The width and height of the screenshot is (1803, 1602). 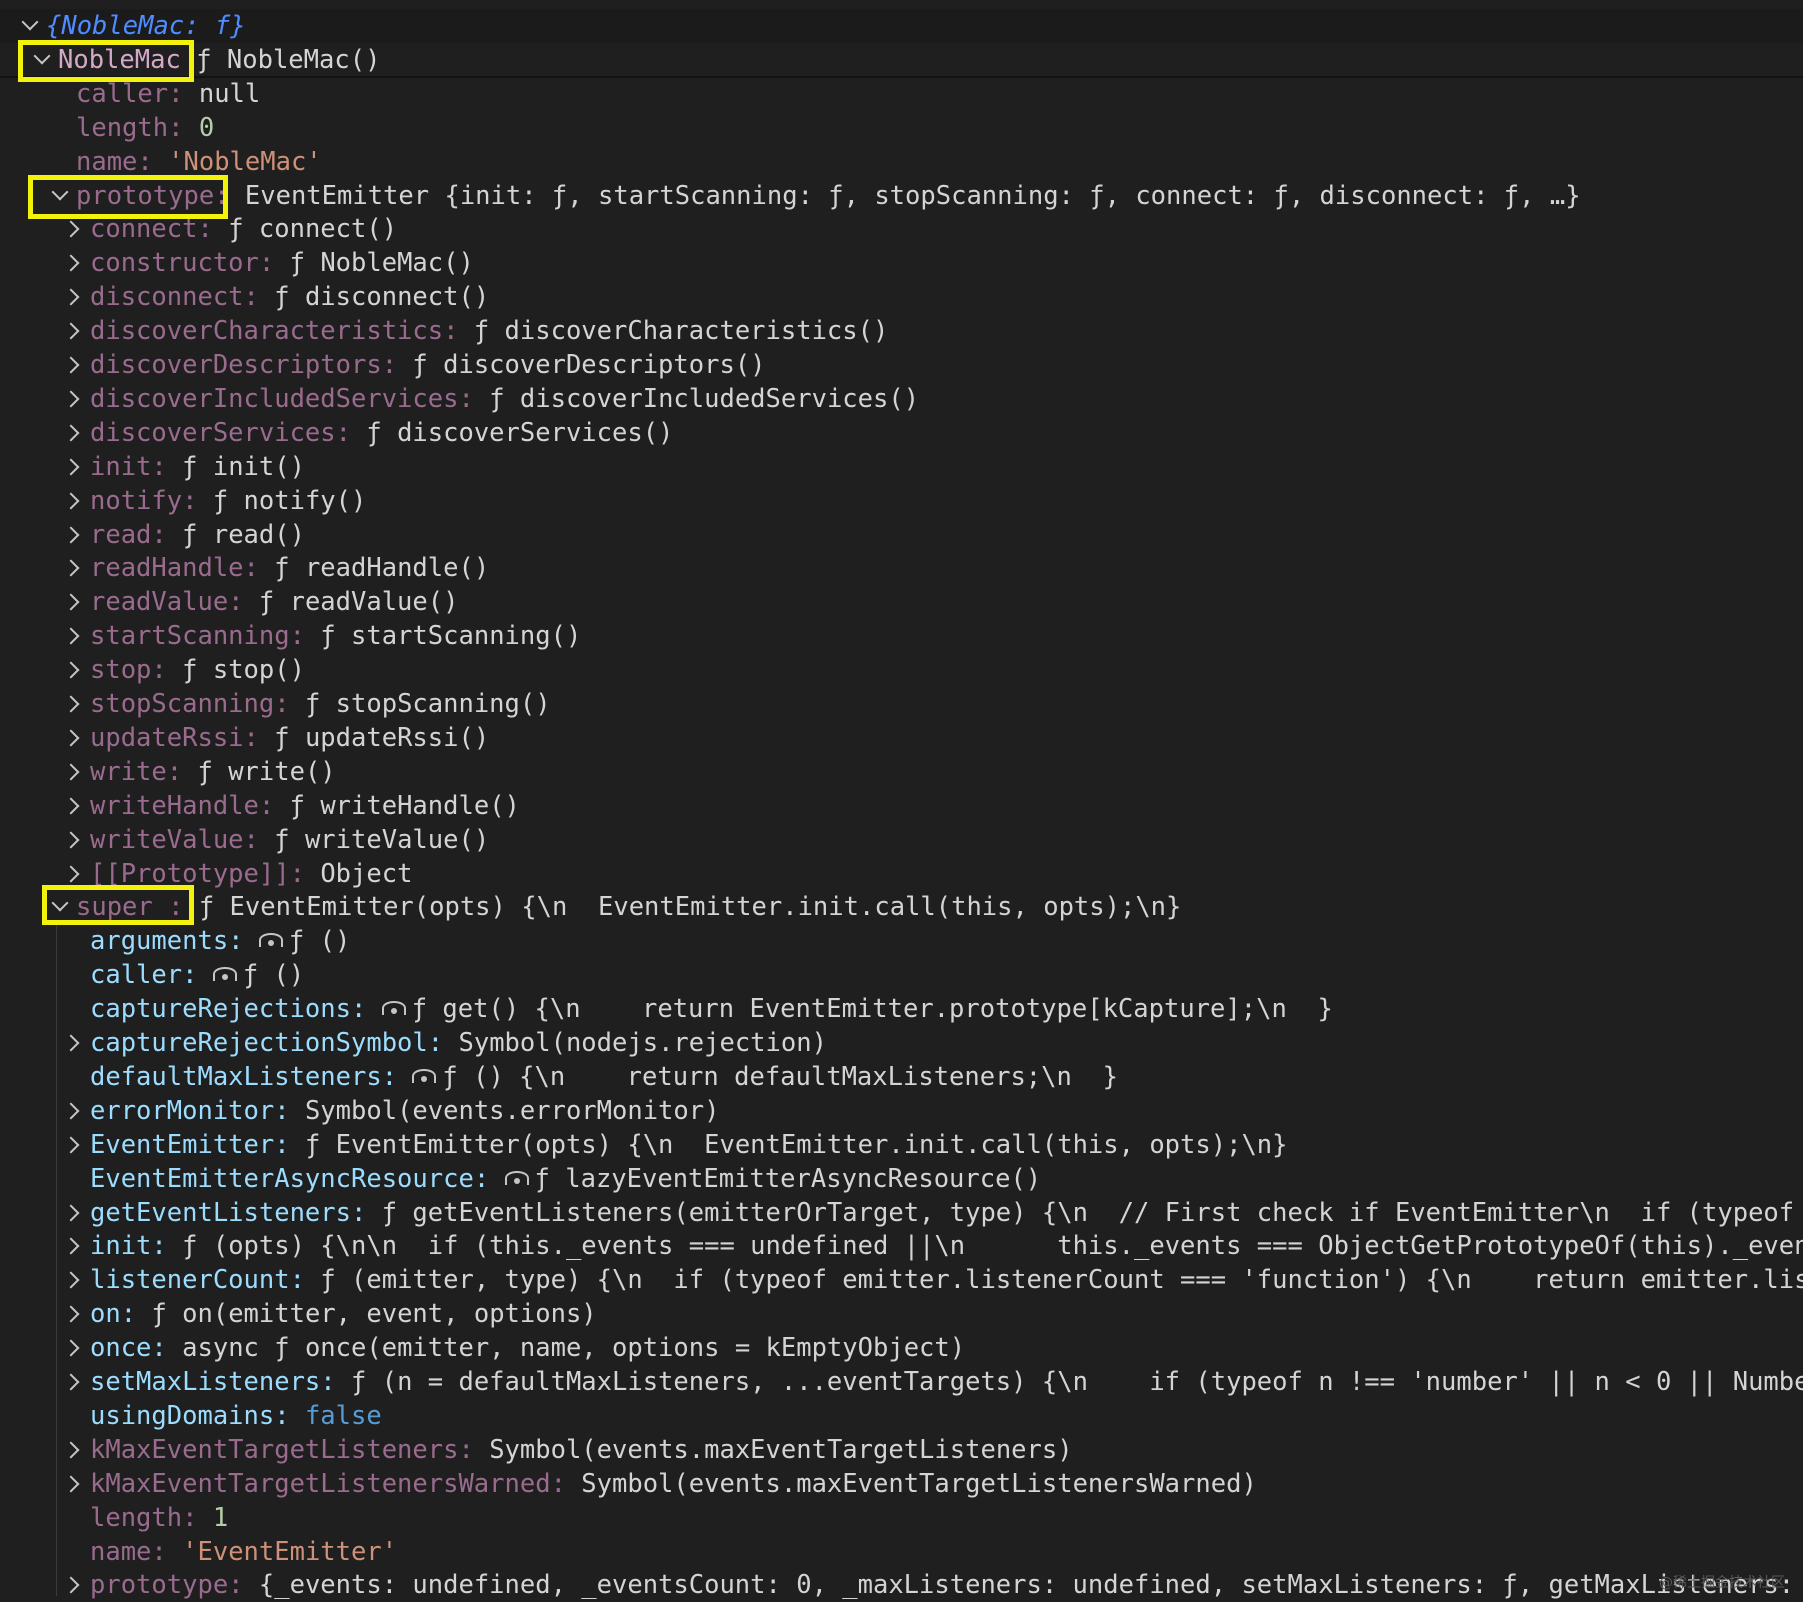 I want to click on highlight-prototype, so click(x=128, y=197).